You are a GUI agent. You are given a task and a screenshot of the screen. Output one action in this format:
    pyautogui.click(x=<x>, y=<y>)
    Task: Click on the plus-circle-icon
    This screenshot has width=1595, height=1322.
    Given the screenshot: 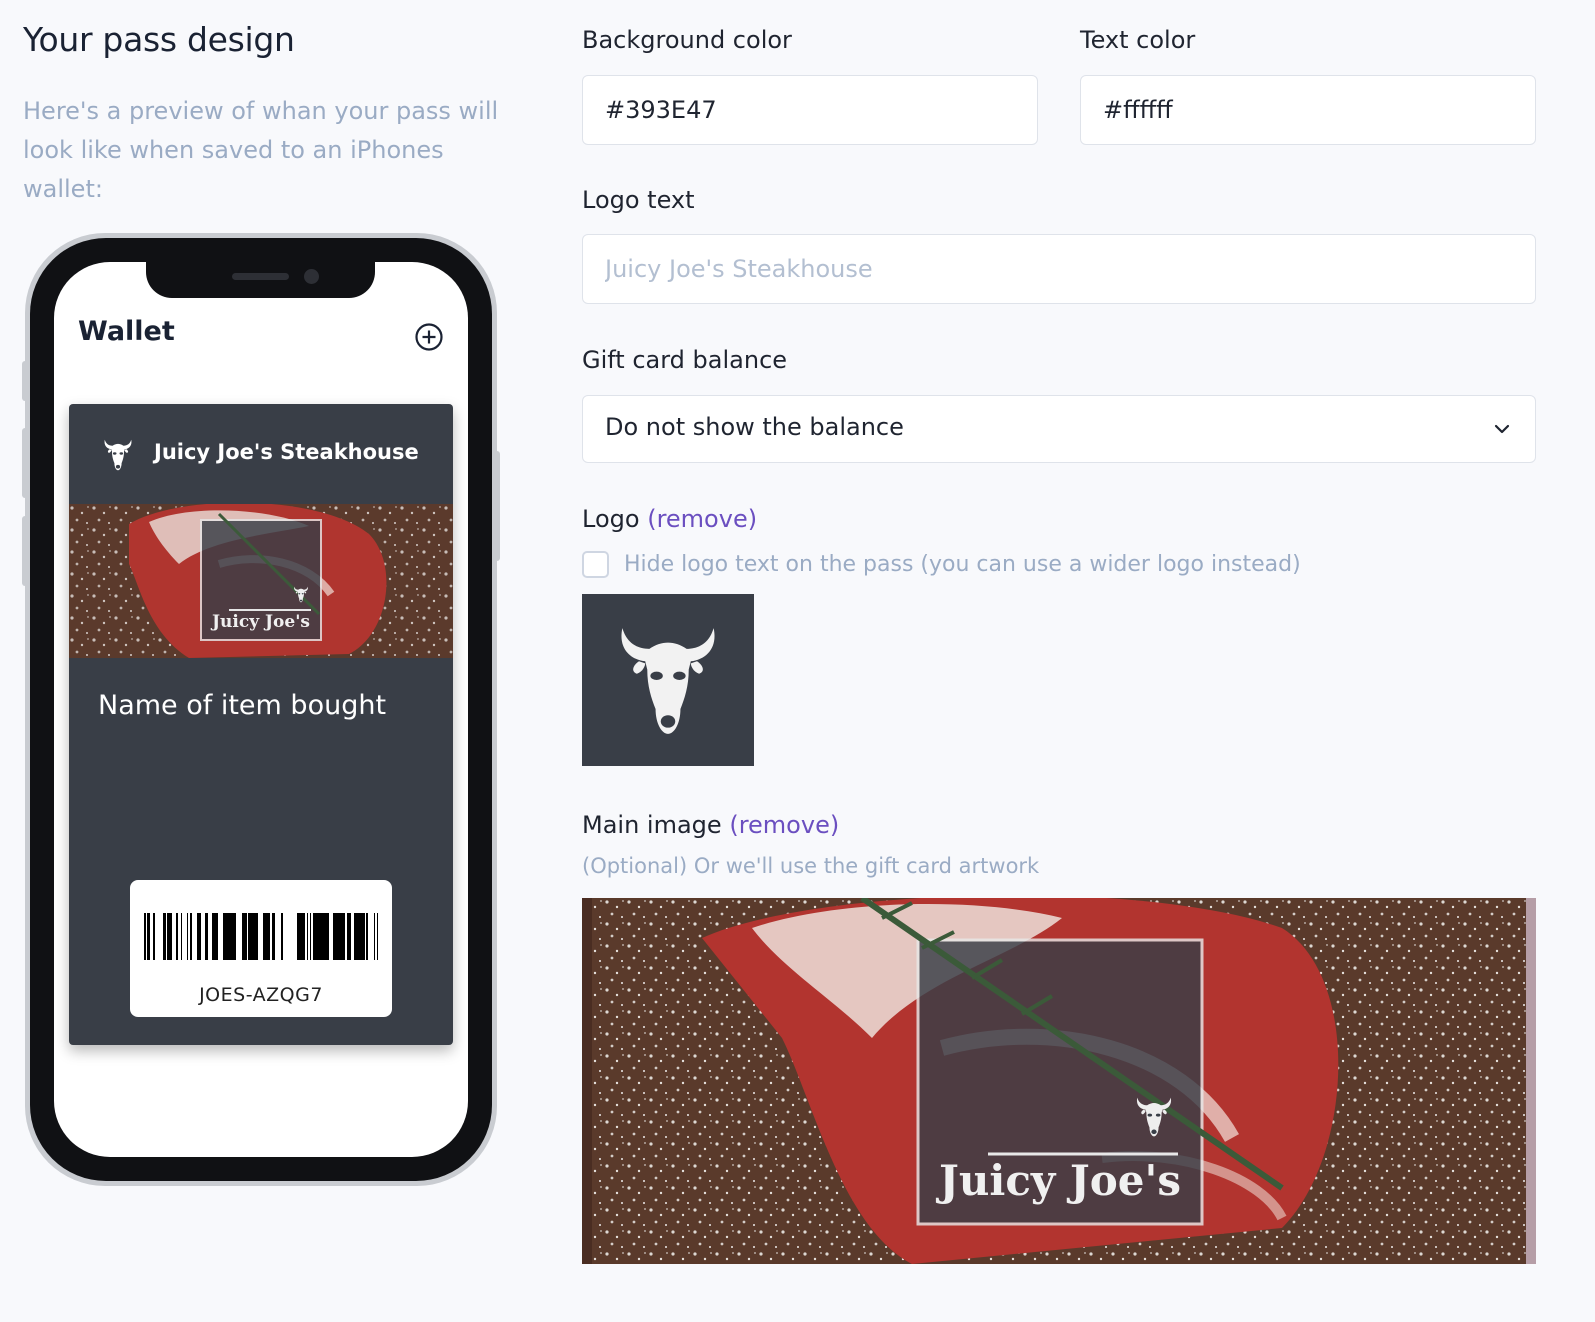 What is the action you would take?
    pyautogui.click(x=429, y=337)
    